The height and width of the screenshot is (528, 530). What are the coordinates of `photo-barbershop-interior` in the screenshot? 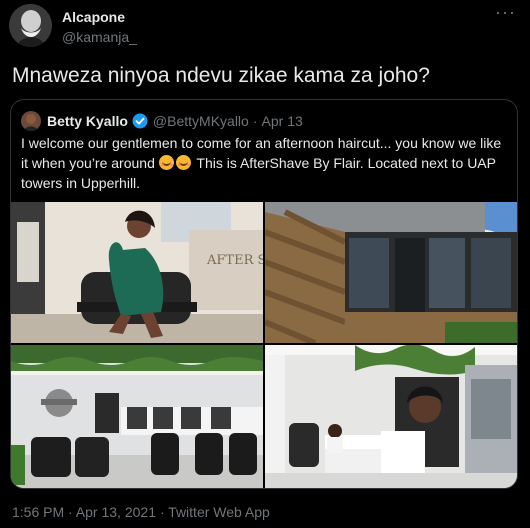 It's located at (137, 416).